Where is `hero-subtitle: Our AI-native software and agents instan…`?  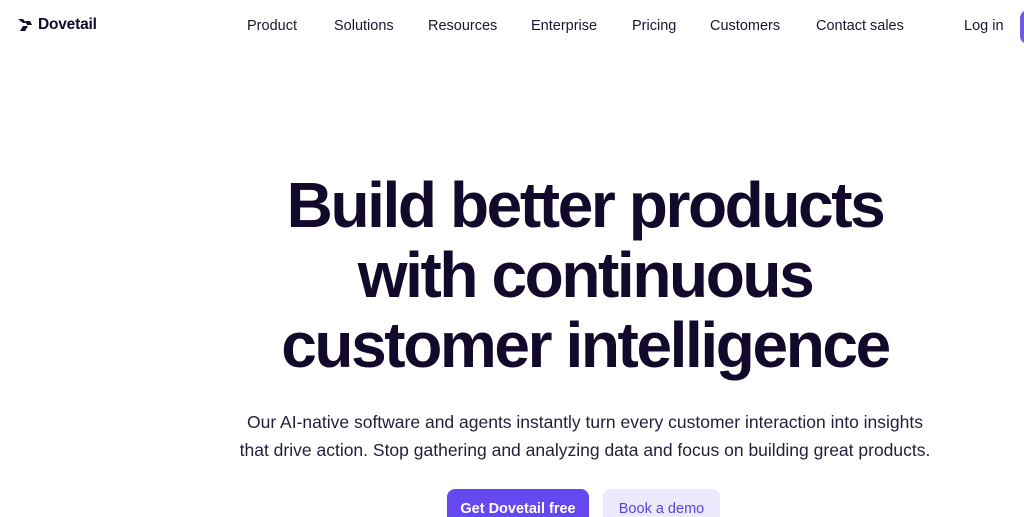 hero-subtitle: Our AI-native software and agents instan… is located at coordinates (585, 436).